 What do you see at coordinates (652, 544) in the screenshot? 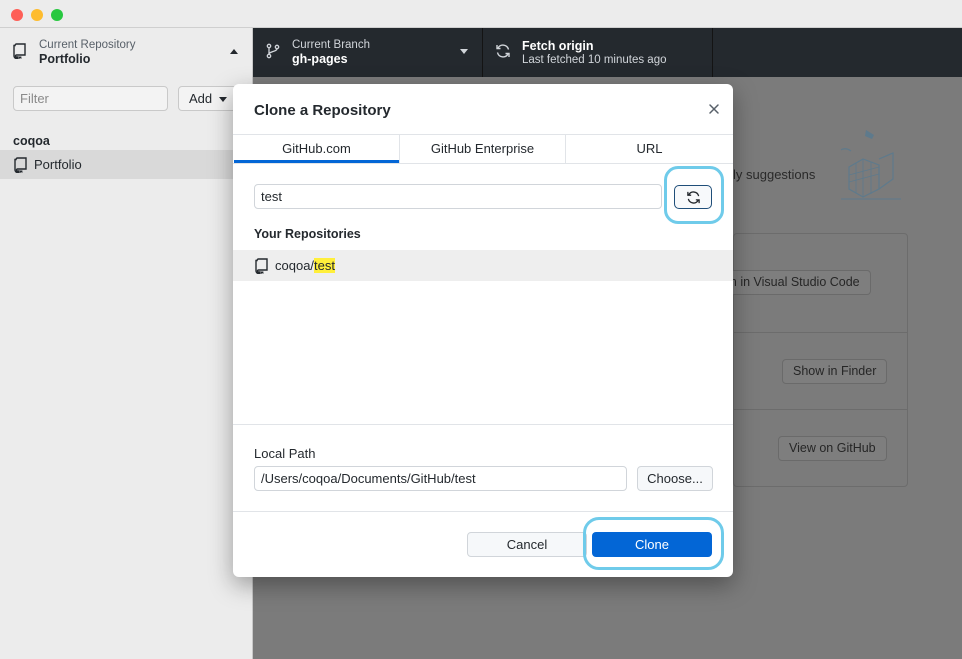
I see `clone-button: Clone` at bounding box center [652, 544].